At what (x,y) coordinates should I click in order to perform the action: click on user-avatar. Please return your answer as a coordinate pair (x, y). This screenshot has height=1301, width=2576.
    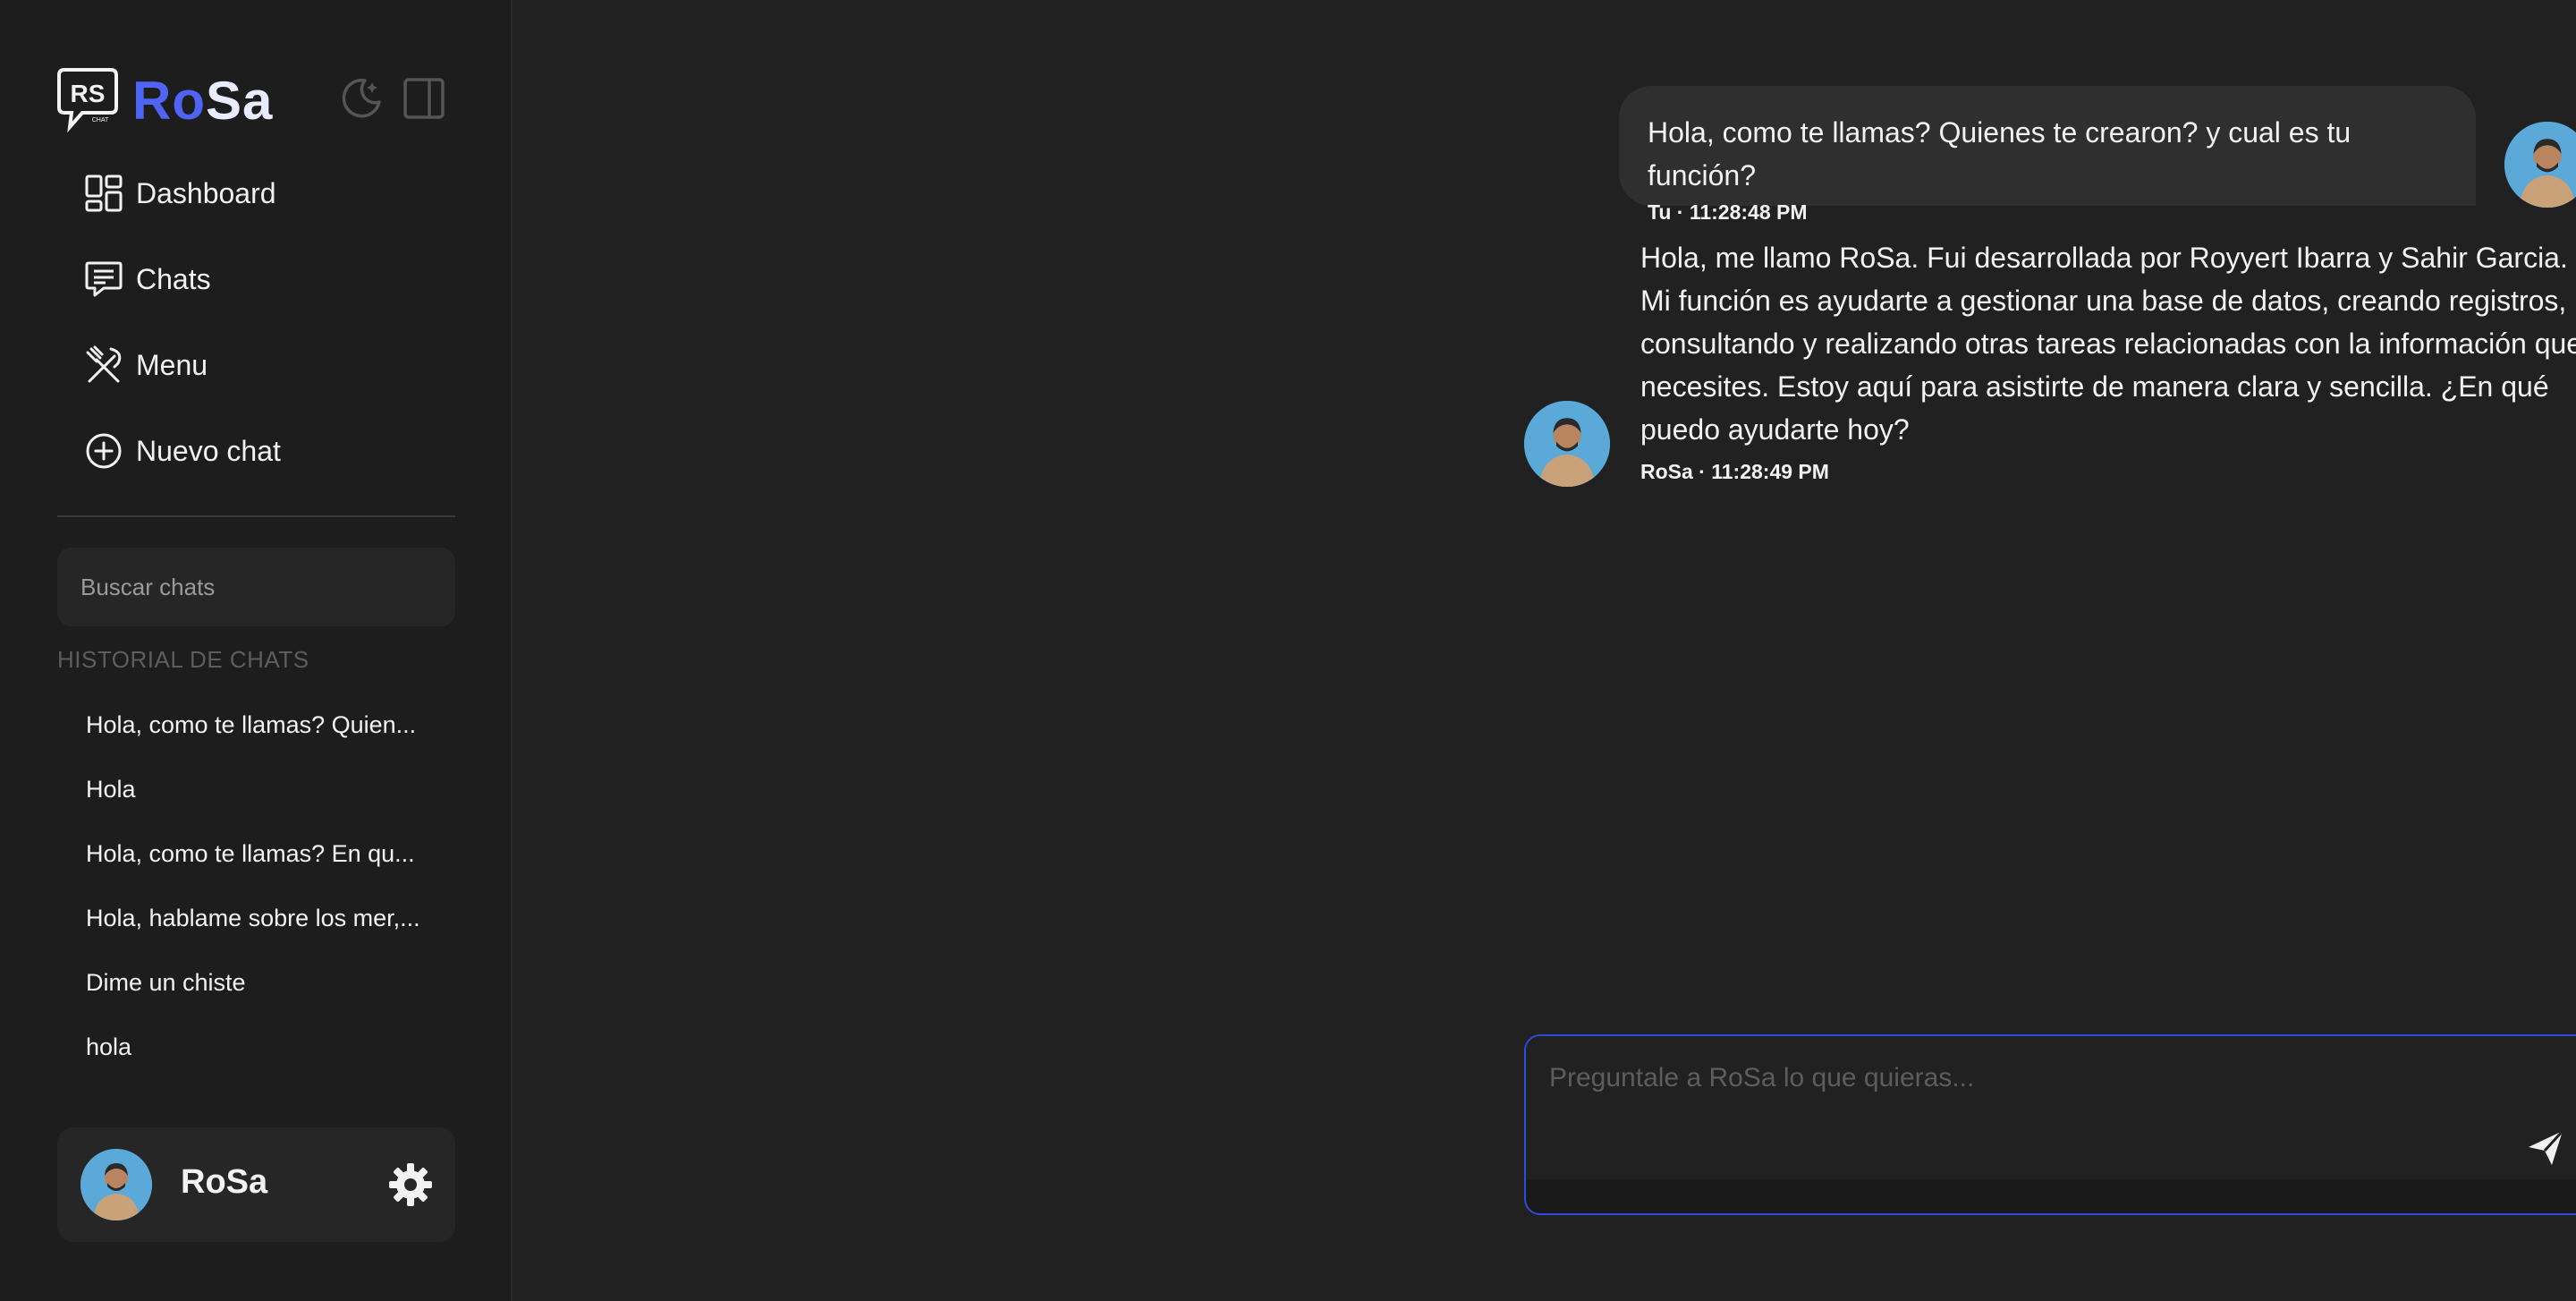
    Looking at the image, I should click on (116, 1184).